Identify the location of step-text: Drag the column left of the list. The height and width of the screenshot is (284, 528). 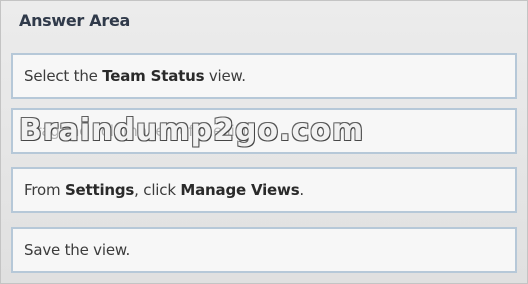
(136, 131).